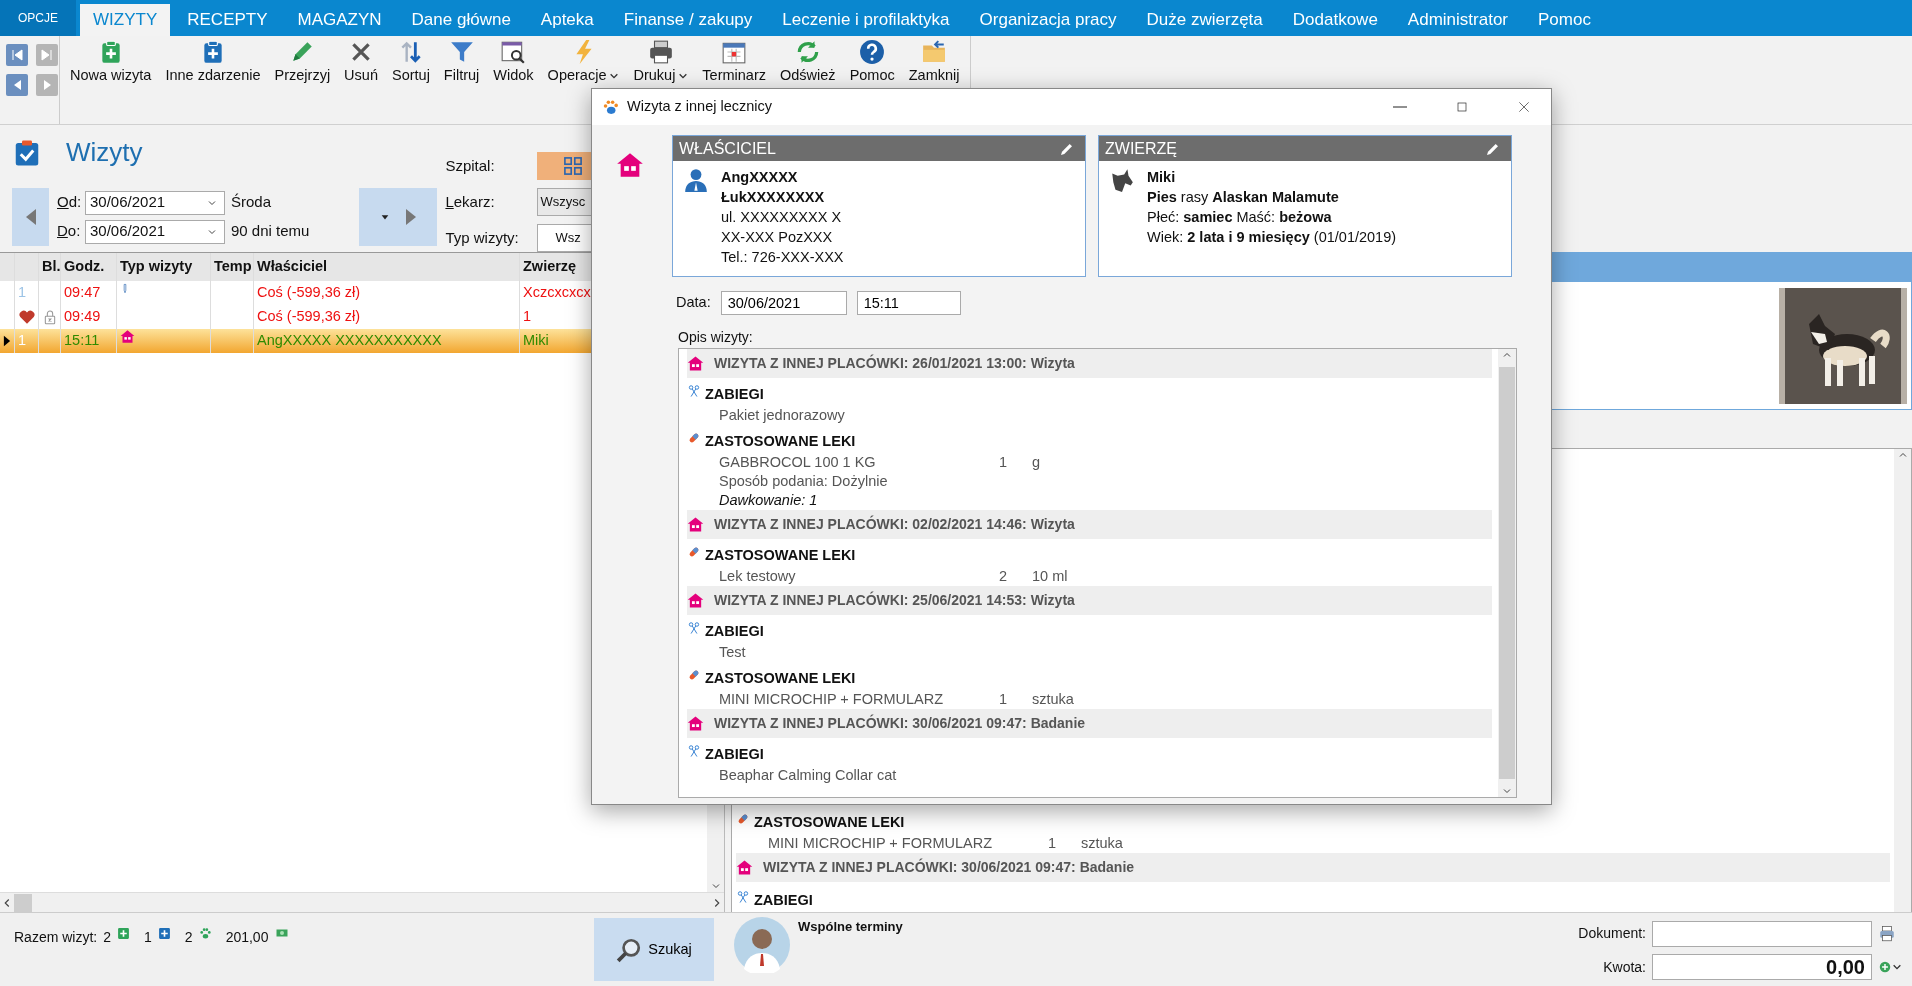 The width and height of the screenshot is (1912, 986). What do you see at coordinates (1102, 843) in the screenshot?
I see `drug-unit: sztuka` at bounding box center [1102, 843].